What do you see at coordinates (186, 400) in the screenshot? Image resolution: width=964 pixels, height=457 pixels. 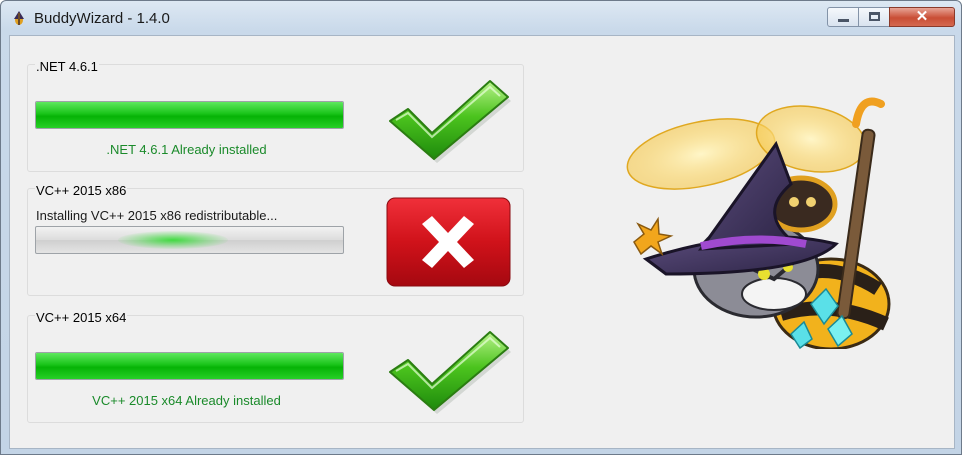 I see `status-text: VC++ 2015 x64 Already installed` at bounding box center [186, 400].